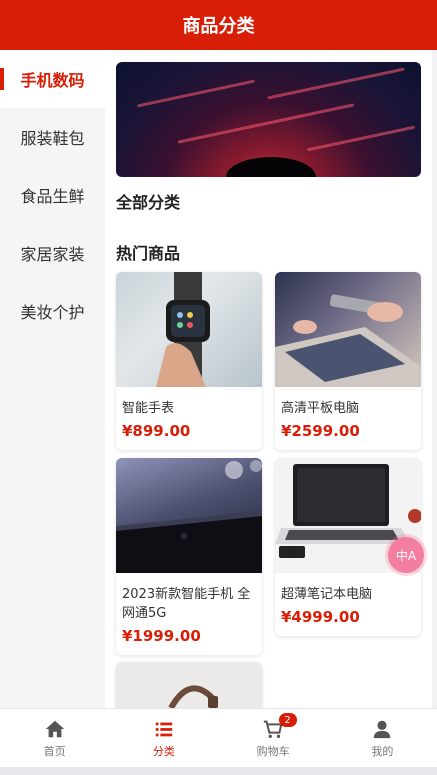  I want to click on product-price: ¥899.00, so click(156, 431).